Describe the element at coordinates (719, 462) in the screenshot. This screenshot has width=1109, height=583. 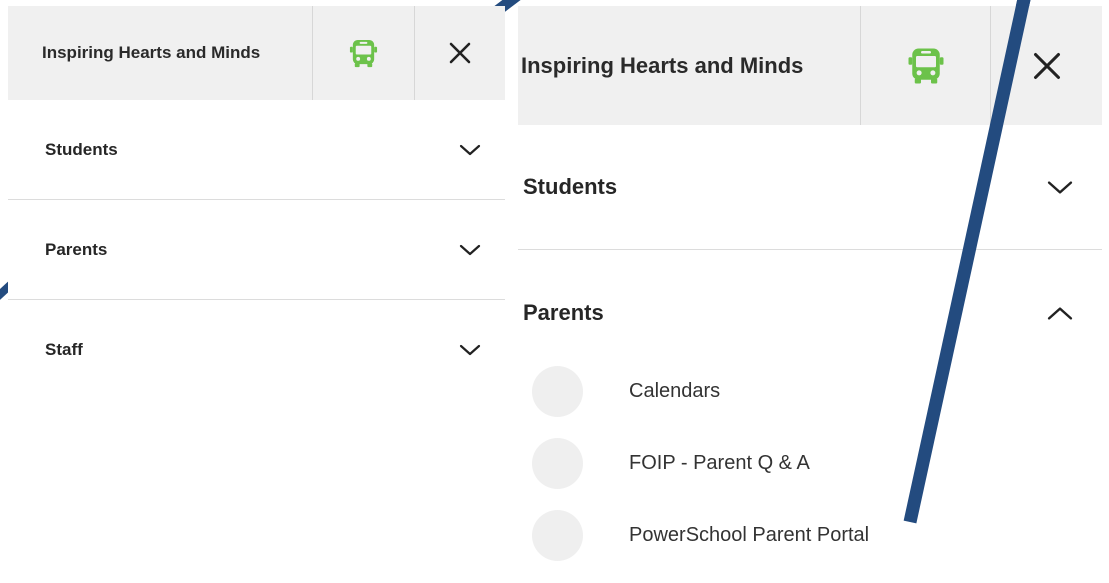
I see `submenu-item-label: FOIP - Parent Q & A` at that location.